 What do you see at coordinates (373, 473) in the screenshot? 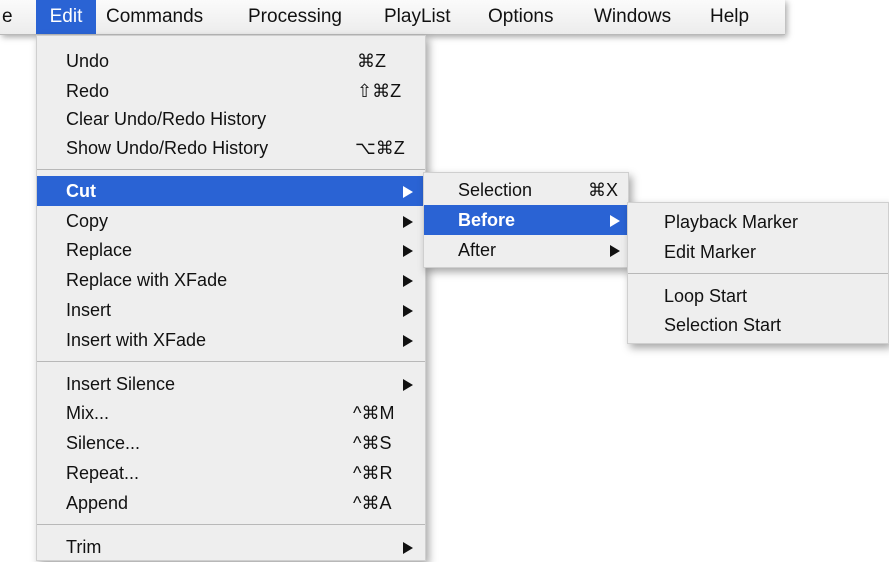
I see `shortcut-label: ^⌘R` at bounding box center [373, 473].